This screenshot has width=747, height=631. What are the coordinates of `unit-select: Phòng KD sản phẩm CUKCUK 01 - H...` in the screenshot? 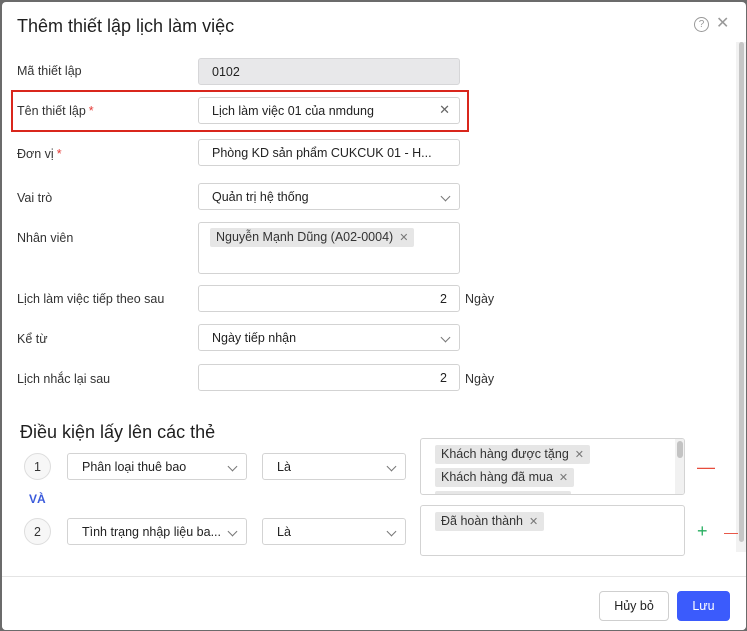 It's located at (329, 152).